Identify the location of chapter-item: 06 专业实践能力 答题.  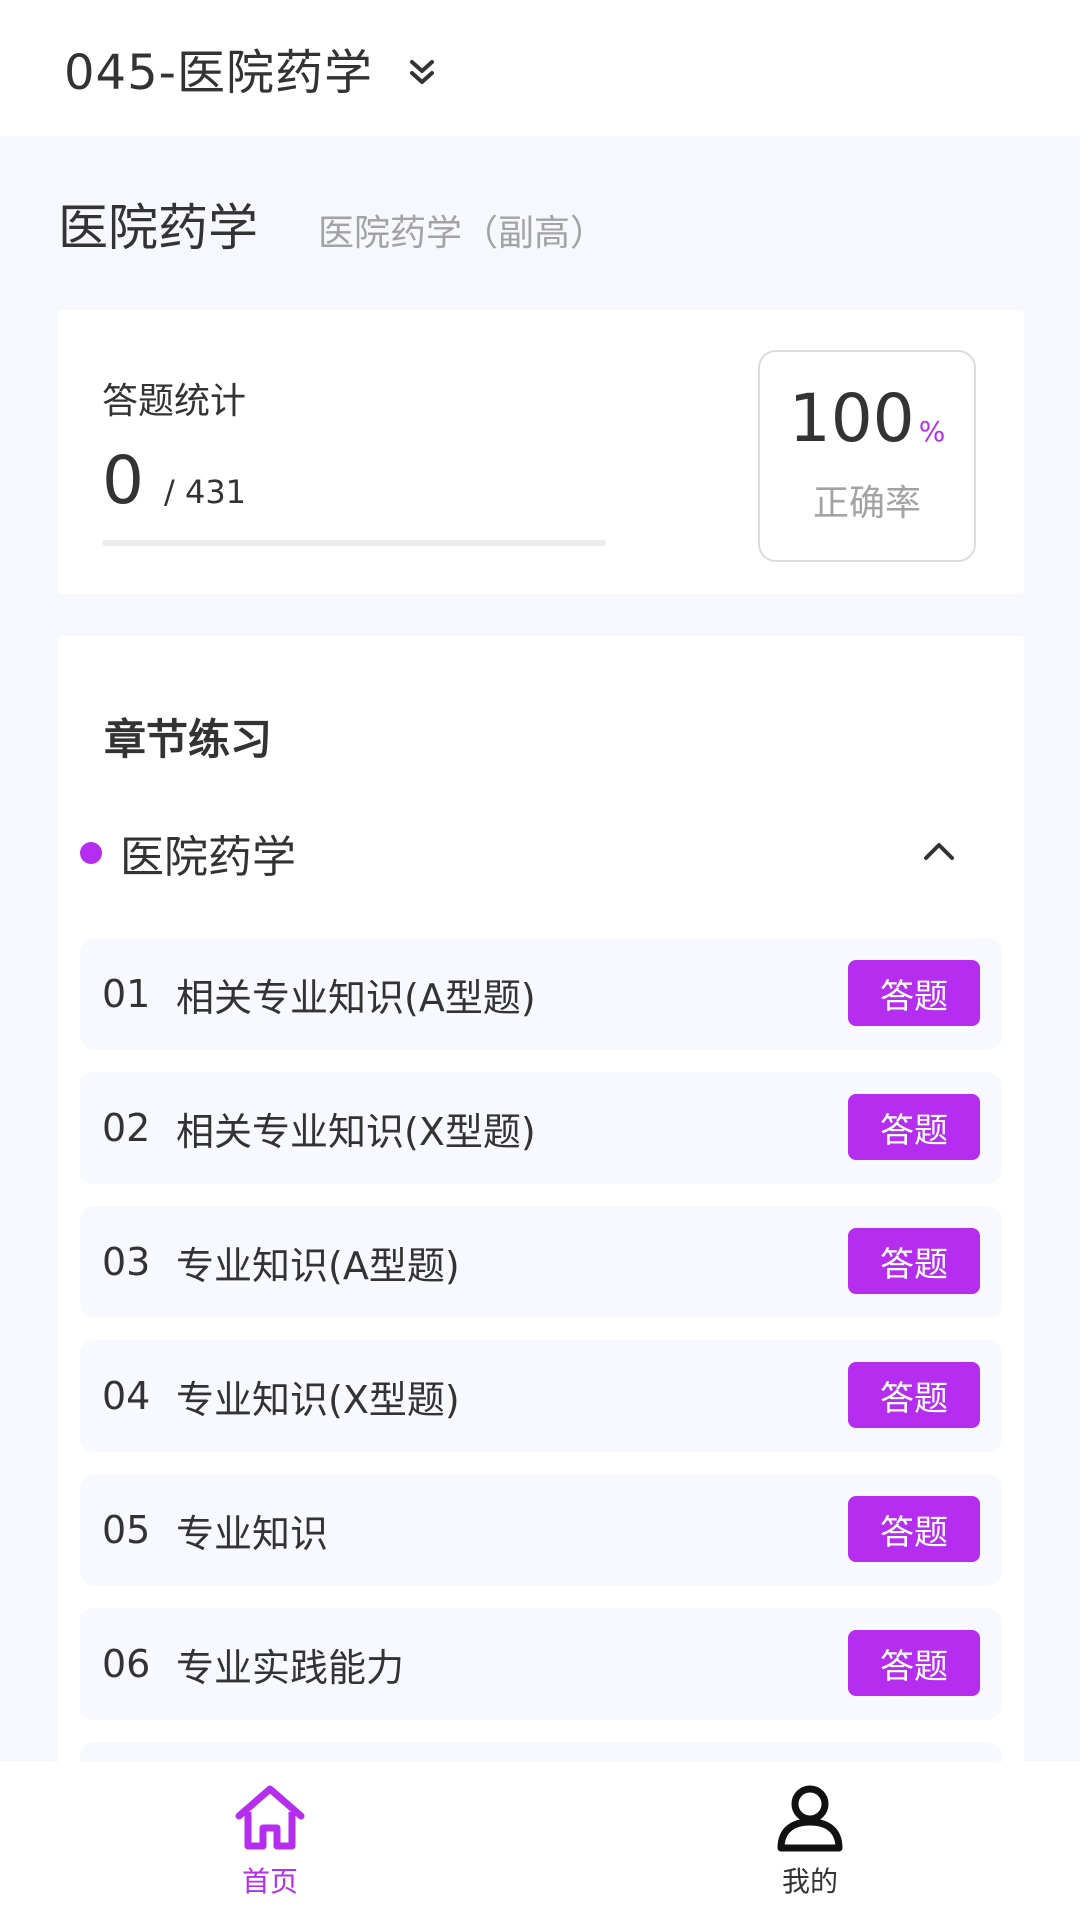
(541, 1664).